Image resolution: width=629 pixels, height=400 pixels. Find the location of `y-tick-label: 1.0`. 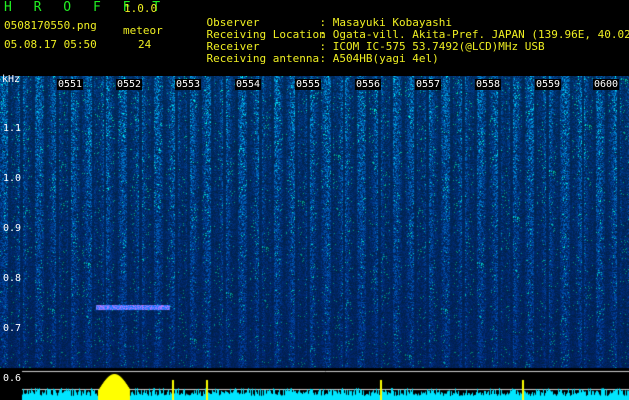

y-tick-label: 1.0 is located at coordinates (11, 178).